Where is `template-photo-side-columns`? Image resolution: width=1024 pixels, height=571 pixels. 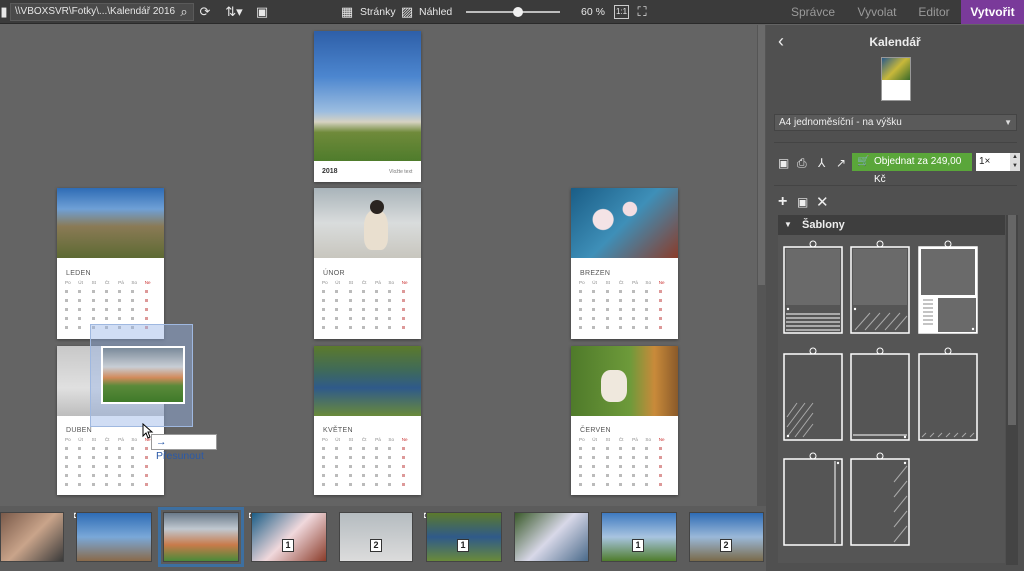
template-photo-side-columns is located at coordinates (948, 287).